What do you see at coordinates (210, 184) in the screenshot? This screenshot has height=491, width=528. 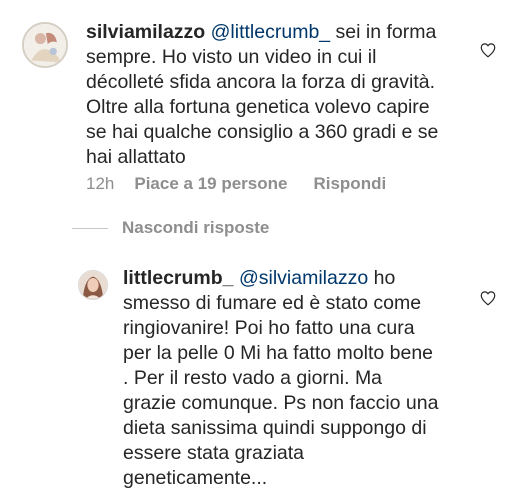 I see `comment-likes: Piace a 19 persone` at bounding box center [210, 184].